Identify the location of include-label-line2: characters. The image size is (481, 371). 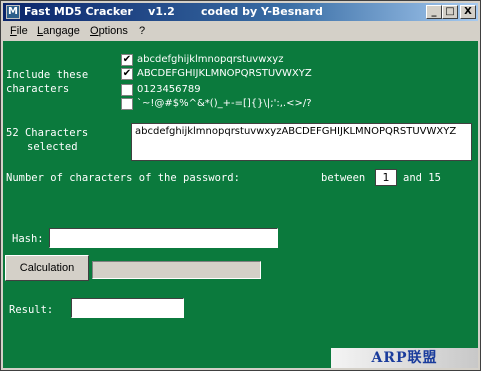
(38, 89).